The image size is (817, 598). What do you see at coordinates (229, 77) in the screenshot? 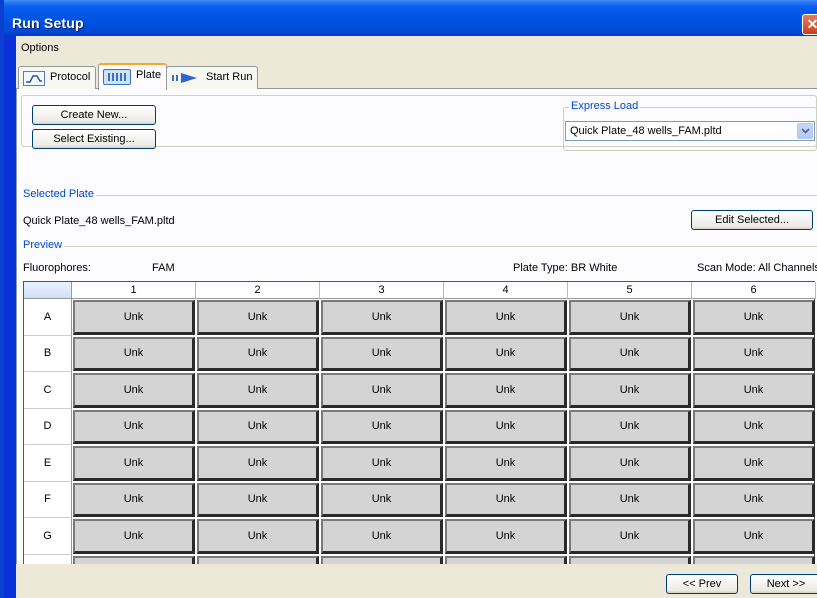
I see `tab-start-run-label: Start Run` at bounding box center [229, 77].